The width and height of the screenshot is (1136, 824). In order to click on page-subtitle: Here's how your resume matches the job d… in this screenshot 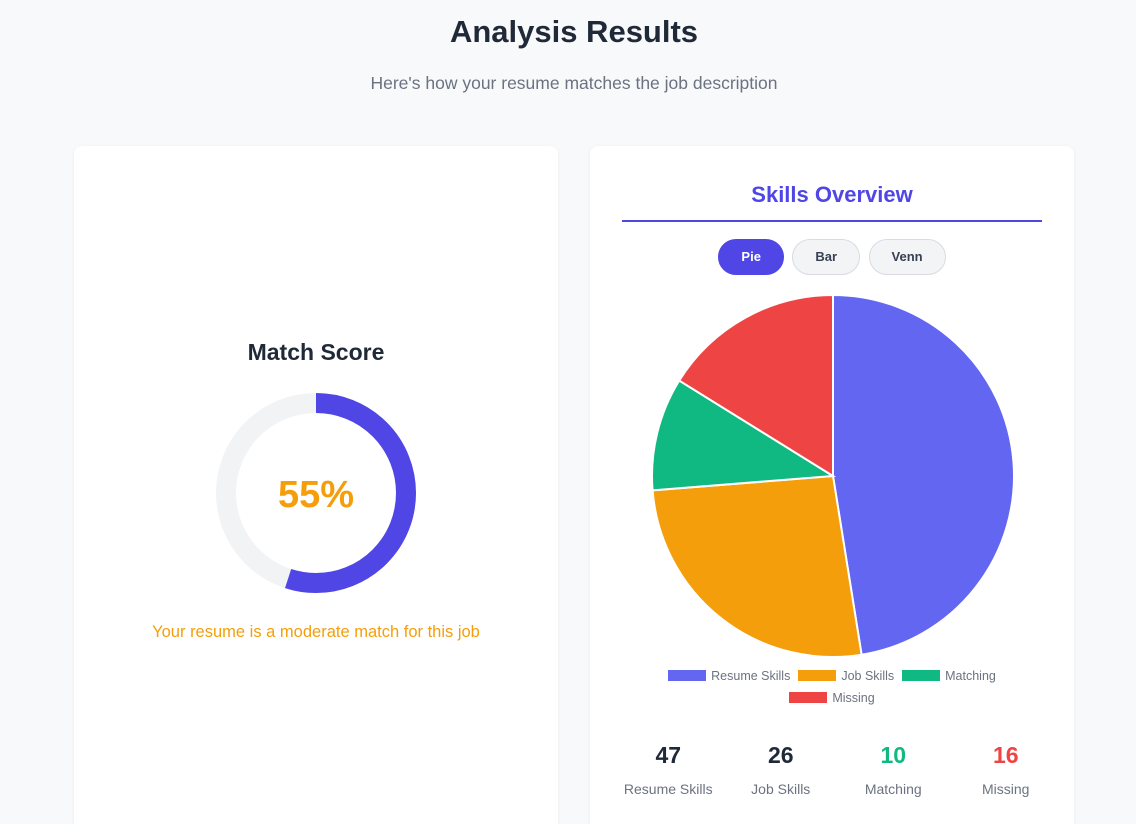, I will do `click(574, 83)`.